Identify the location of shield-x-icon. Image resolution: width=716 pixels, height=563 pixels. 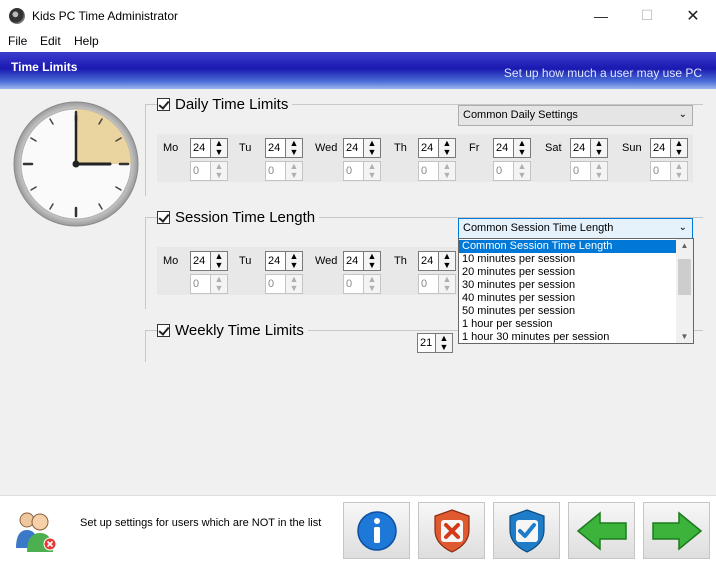
(451, 530).